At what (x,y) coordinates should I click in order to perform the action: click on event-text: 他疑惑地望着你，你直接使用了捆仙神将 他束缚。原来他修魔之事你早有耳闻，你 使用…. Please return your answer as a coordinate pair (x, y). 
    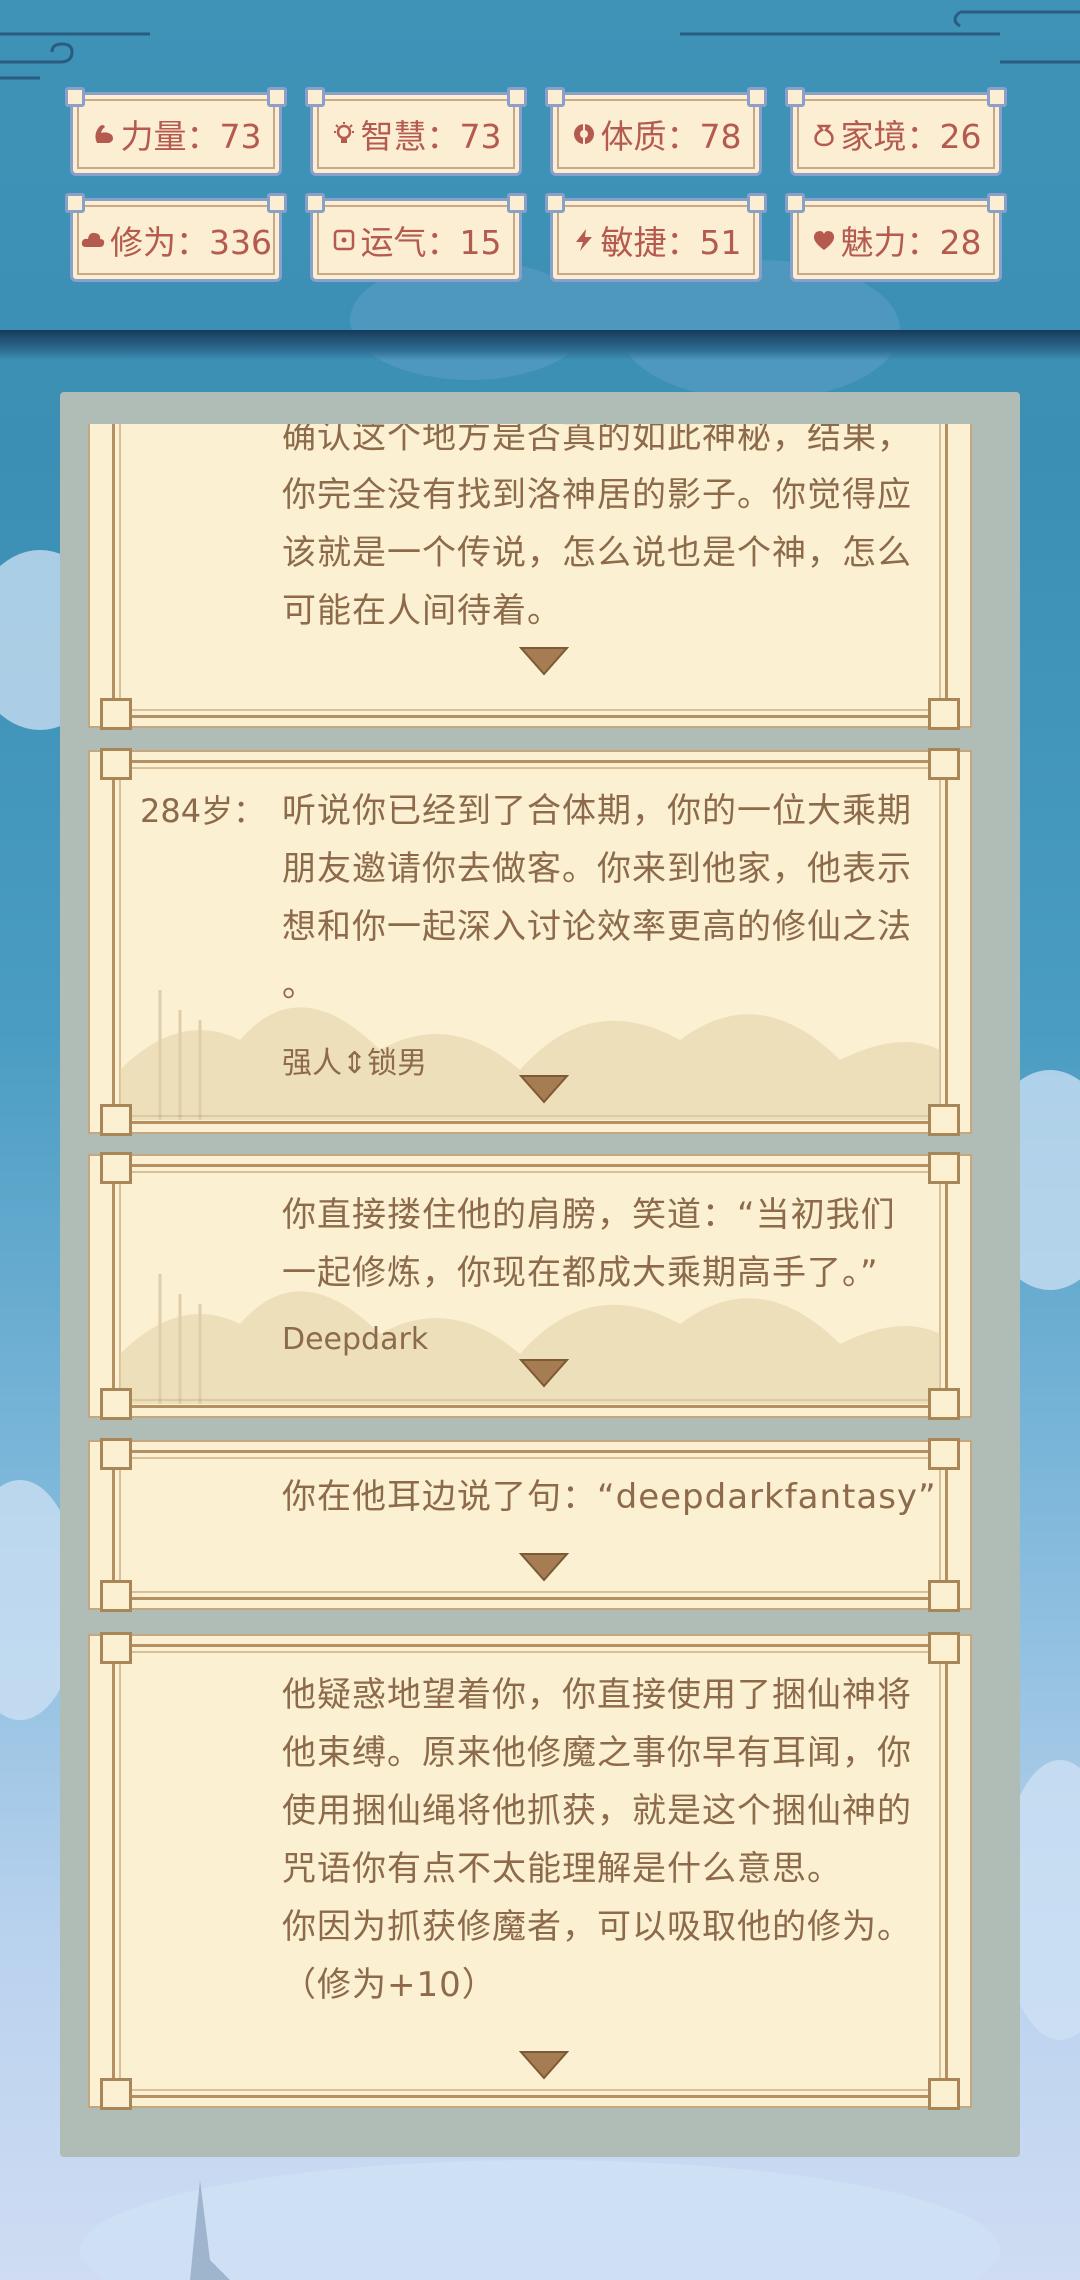
    Looking at the image, I should click on (612, 1840).